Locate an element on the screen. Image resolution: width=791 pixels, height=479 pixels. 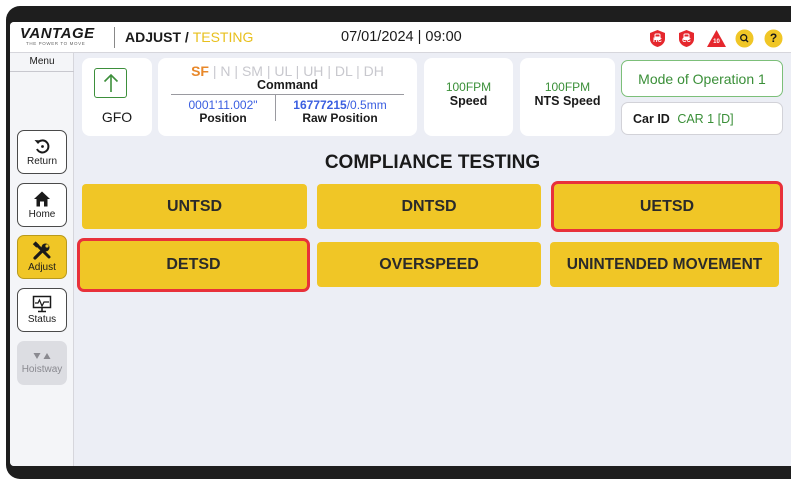
nts-speed-value: 100FPM is located at coordinates (567, 87).